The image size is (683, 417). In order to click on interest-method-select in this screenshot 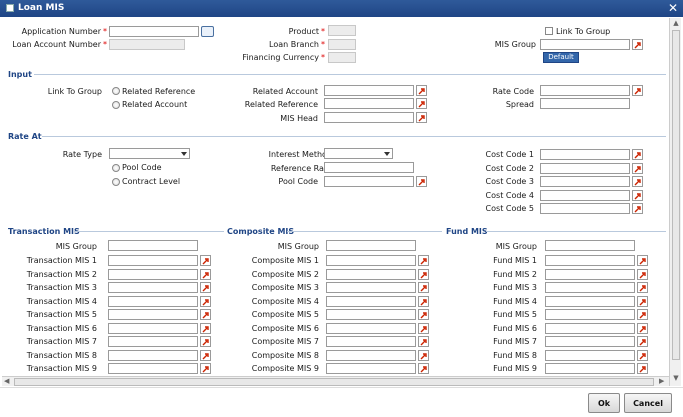, I will do `click(358, 153)`.